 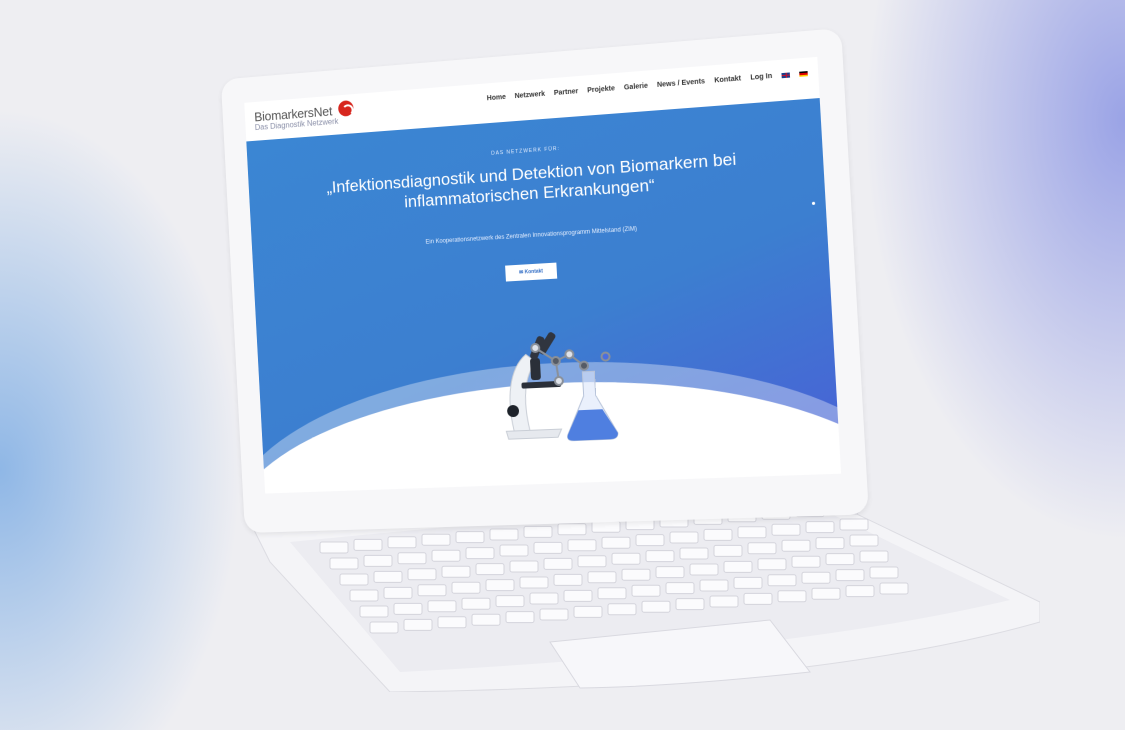 What do you see at coordinates (803, 74) in the screenshot?
I see `flag-de-icon` at bounding box center [803, 74].